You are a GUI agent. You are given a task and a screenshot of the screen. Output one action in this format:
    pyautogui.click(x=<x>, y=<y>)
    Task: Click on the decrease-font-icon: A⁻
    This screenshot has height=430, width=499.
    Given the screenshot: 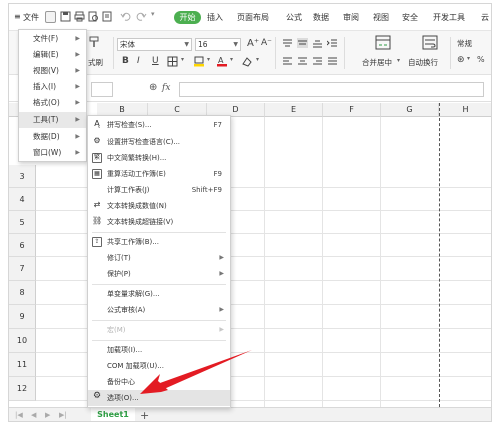 What is the action you would take?
    pyautogui.click(x=266, y=43)
    